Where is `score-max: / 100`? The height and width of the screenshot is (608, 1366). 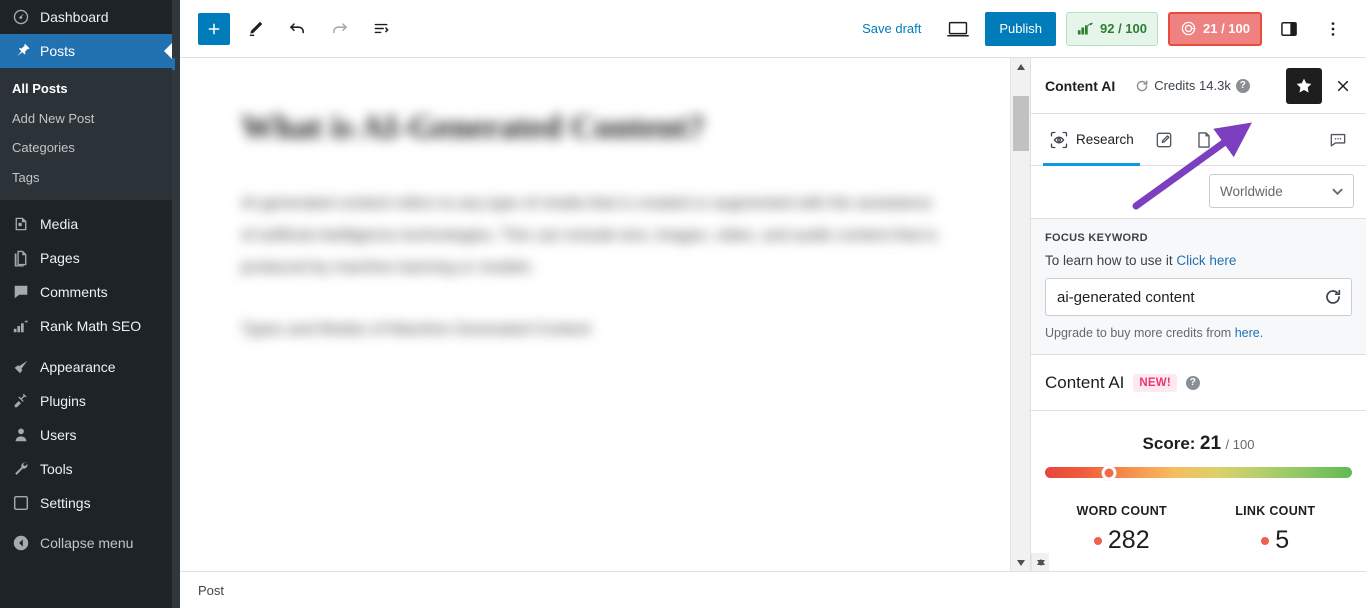 score-max: / 100 is located at coordinates (1240, 444).